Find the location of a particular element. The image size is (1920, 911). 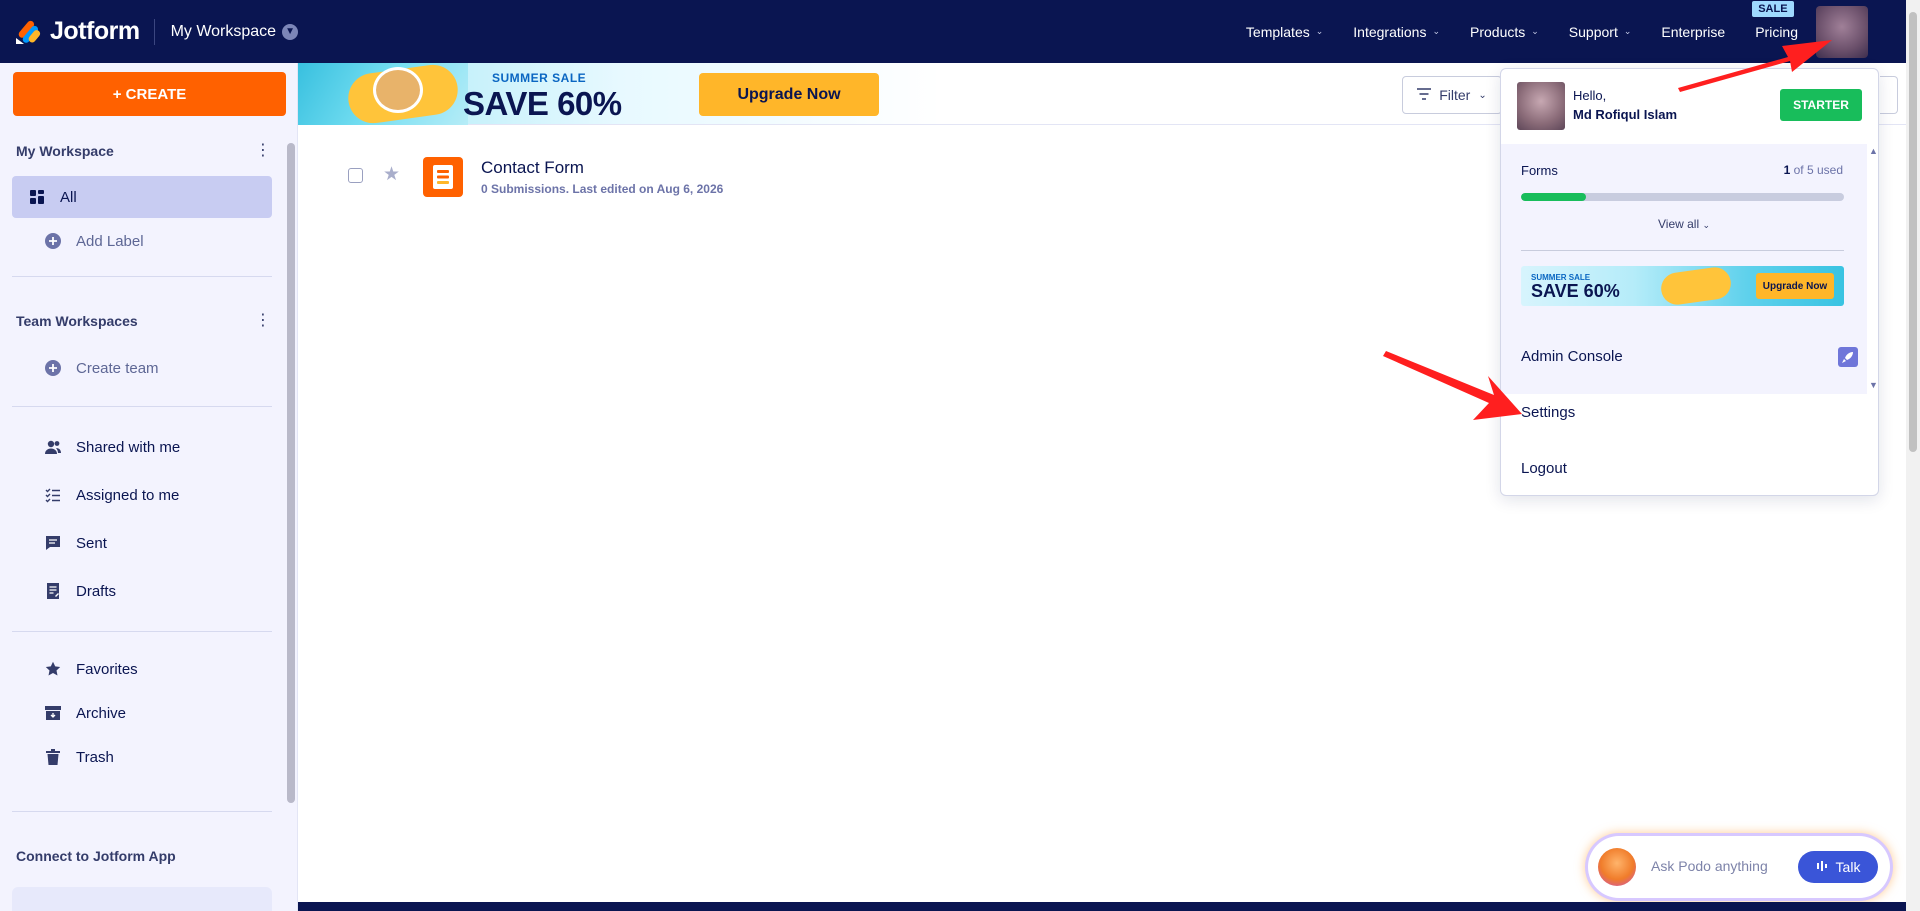

menu-item-admin-console: Admin Console is located at coordinates (1572, 356).